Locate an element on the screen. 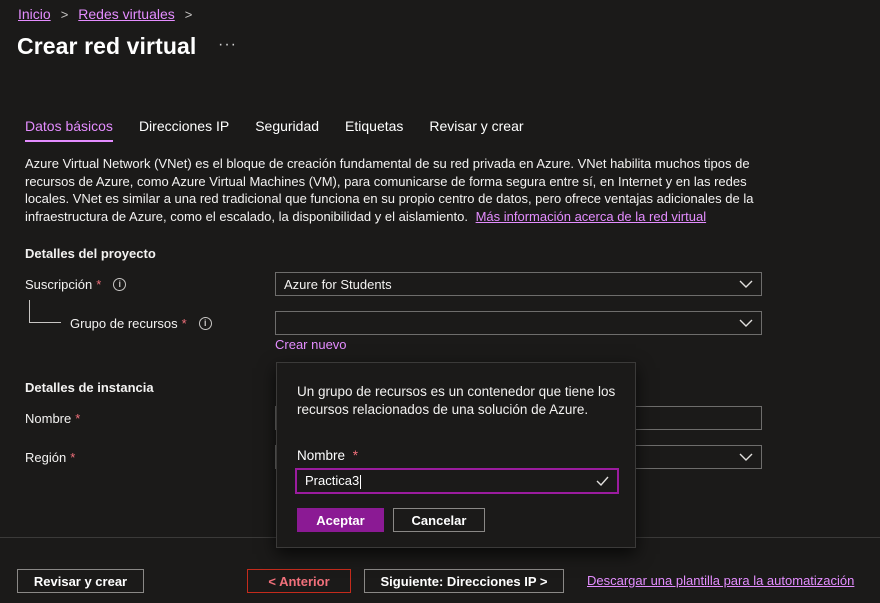 The height and width of the screenshot is (603, 880). breadcrumb-virtual-networks-link: Redes virtuales is located at coordinates (126, 14).